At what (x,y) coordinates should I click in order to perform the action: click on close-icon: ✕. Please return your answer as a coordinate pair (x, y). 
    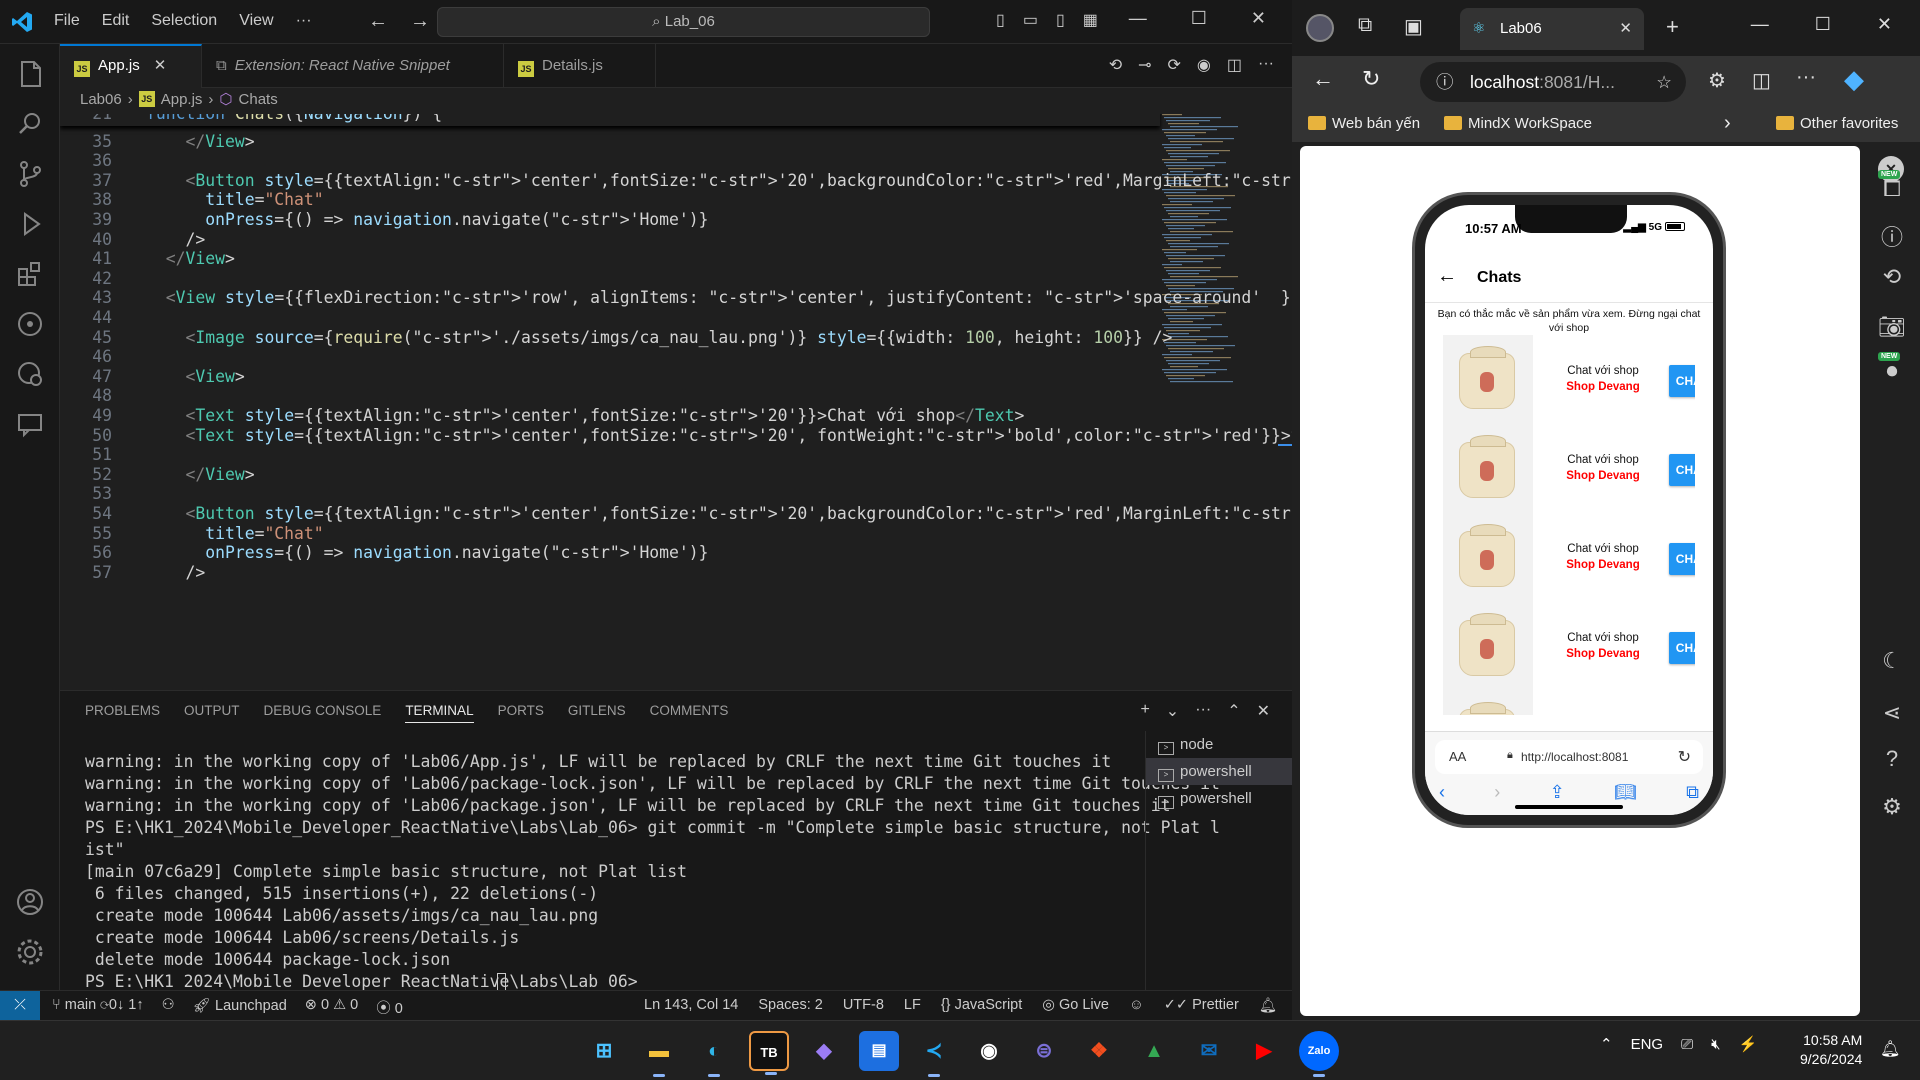
    Looking at the image, I should click on (1258, 18).